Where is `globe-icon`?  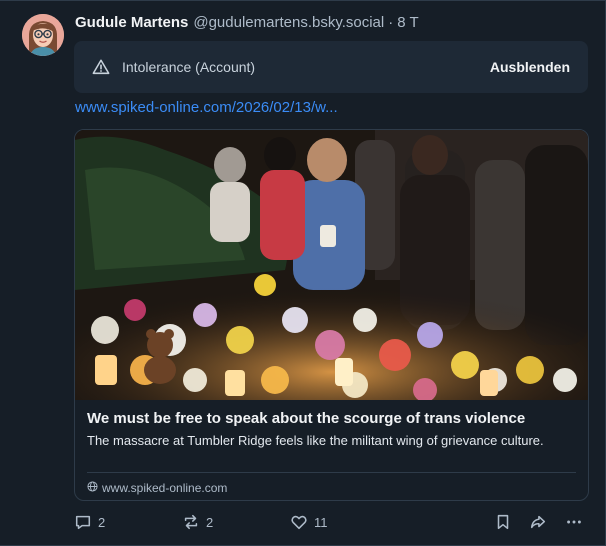 globe-icon is located at coordinates (92, 488).